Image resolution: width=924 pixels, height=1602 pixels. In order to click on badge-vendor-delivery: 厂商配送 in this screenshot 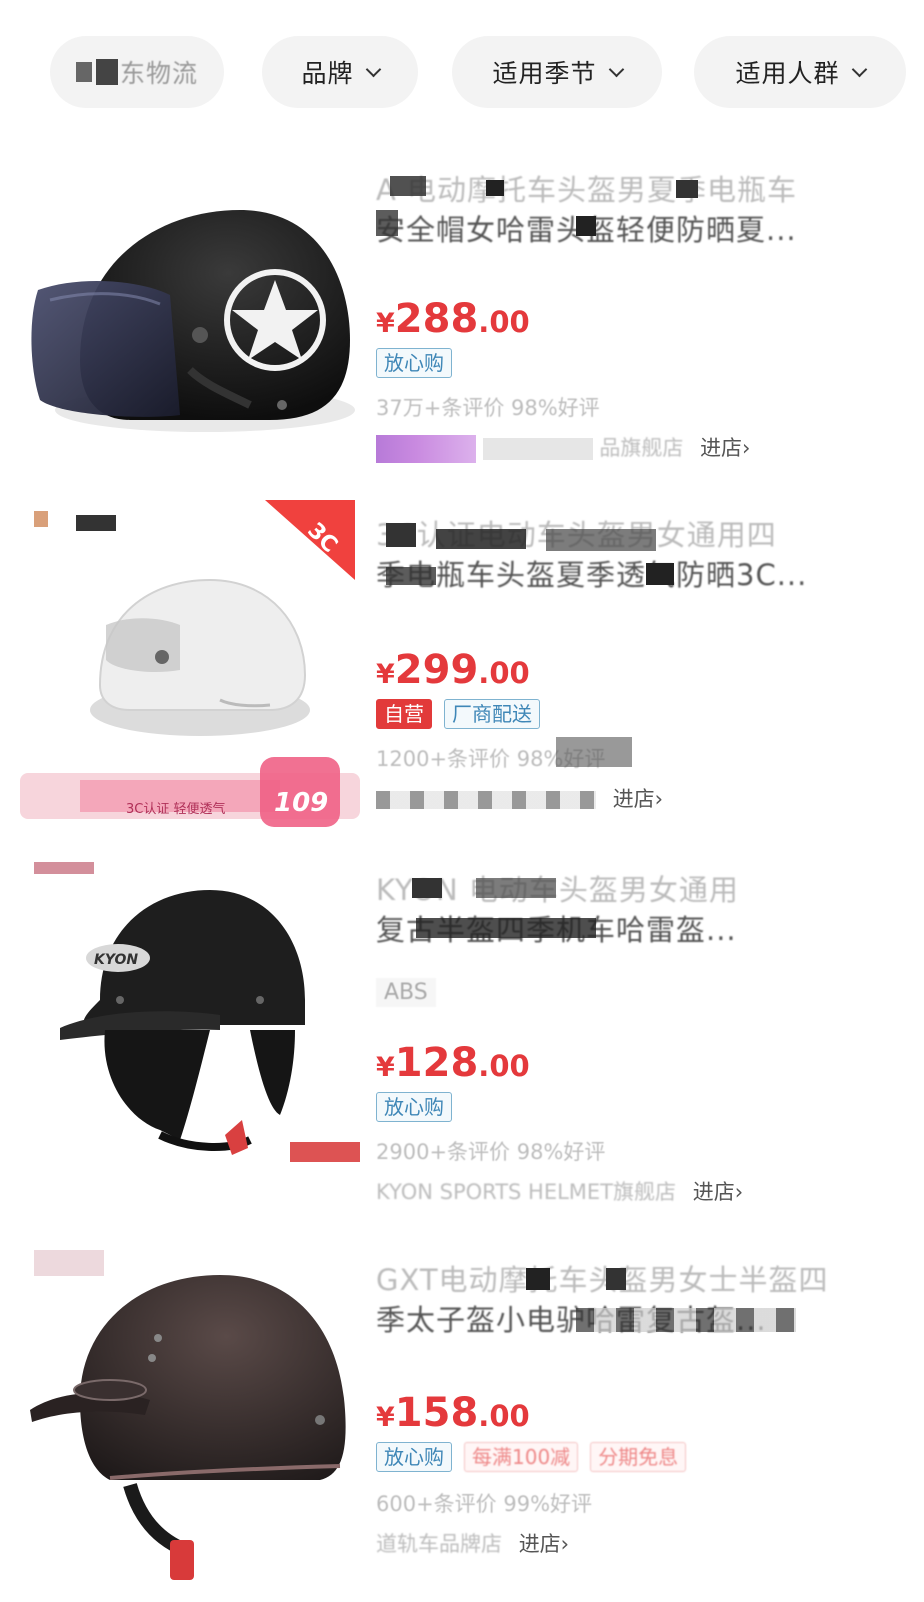, I will do `click(492, 714)`.